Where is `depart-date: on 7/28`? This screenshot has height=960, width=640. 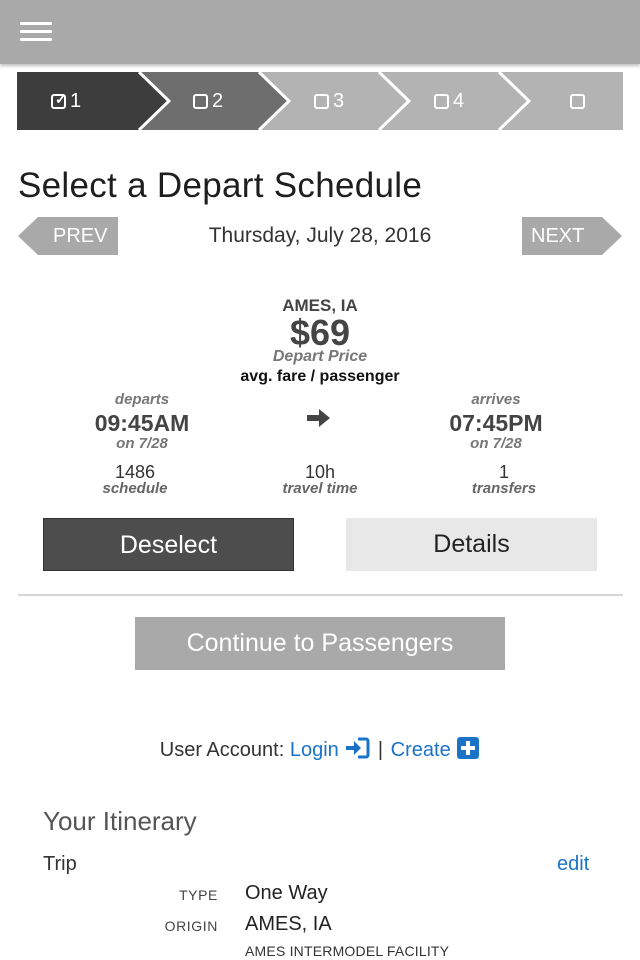
depart-date: on 7/28 is located at coordinates (142, 443).